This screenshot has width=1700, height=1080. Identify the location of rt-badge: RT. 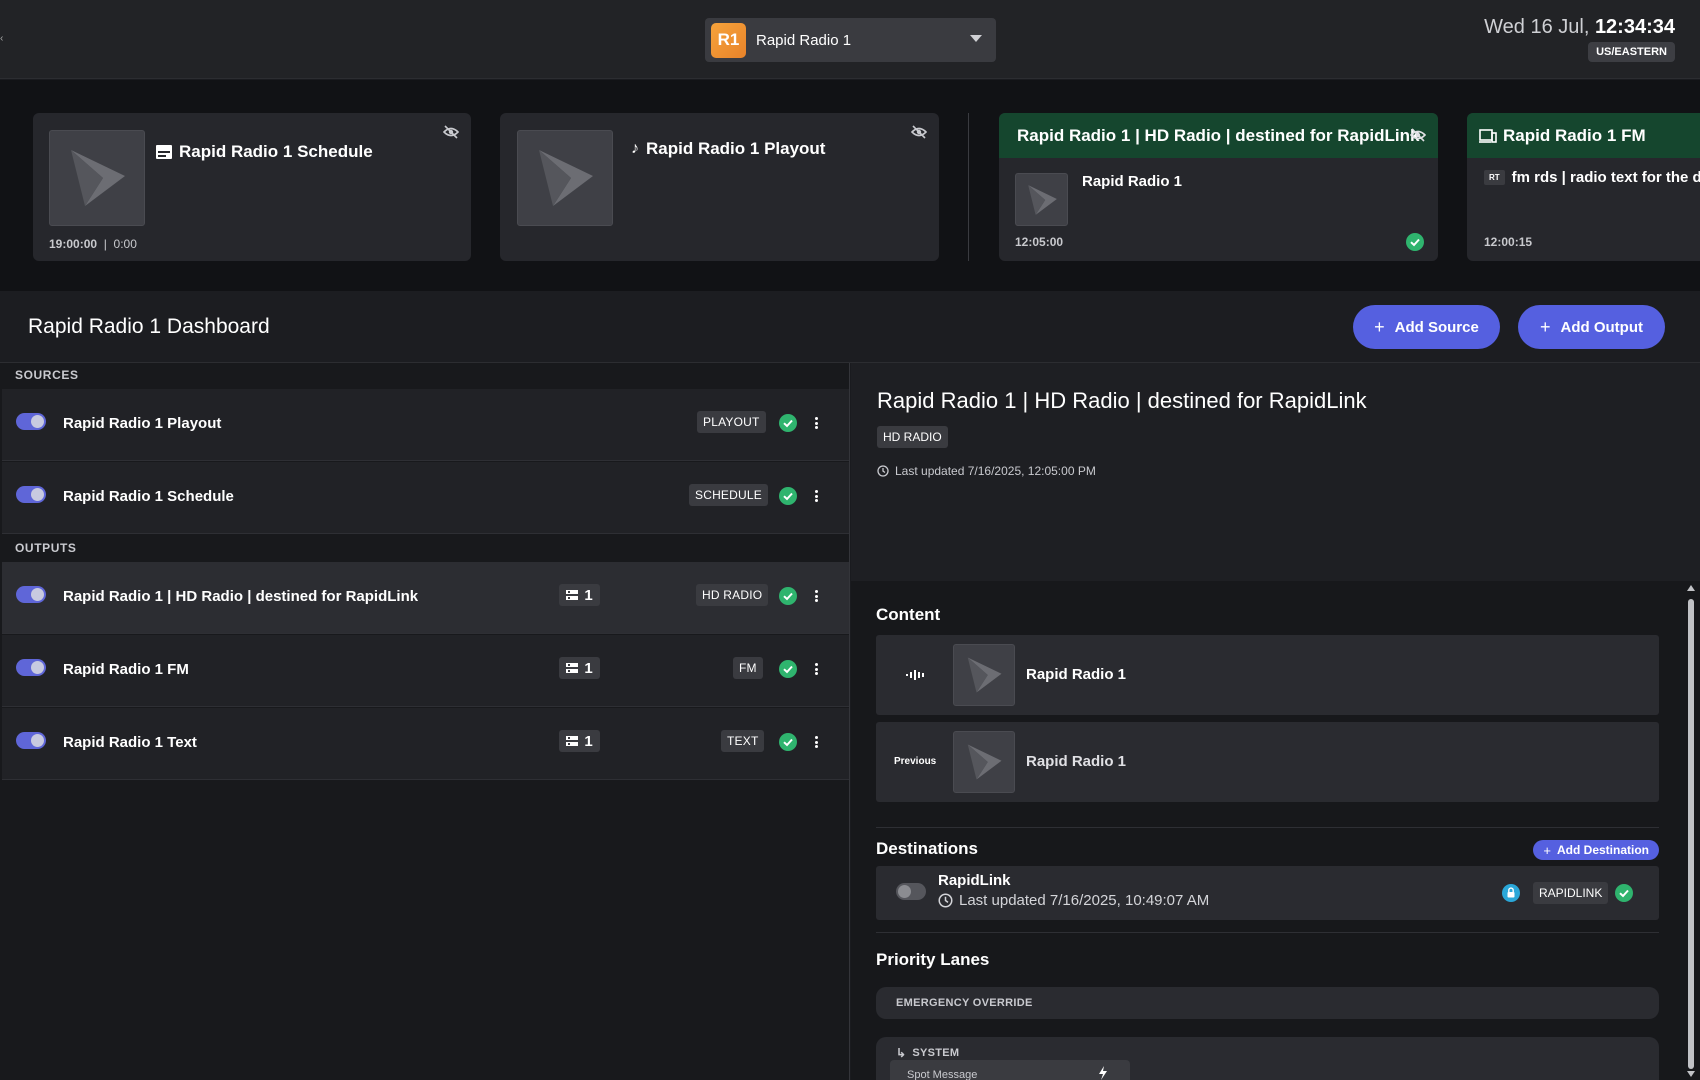
(1494, 177).